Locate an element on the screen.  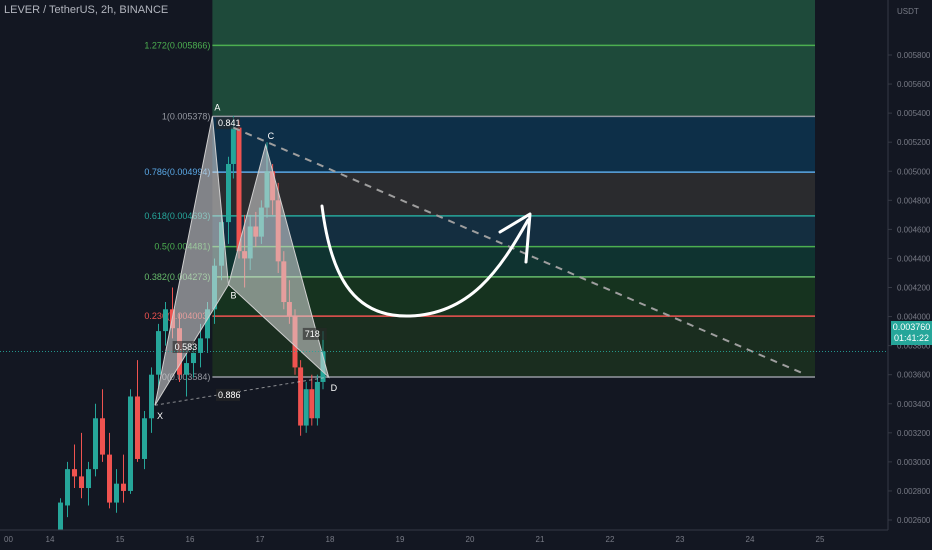
harmonic-point-b: B is located at coordinates (234, 296).